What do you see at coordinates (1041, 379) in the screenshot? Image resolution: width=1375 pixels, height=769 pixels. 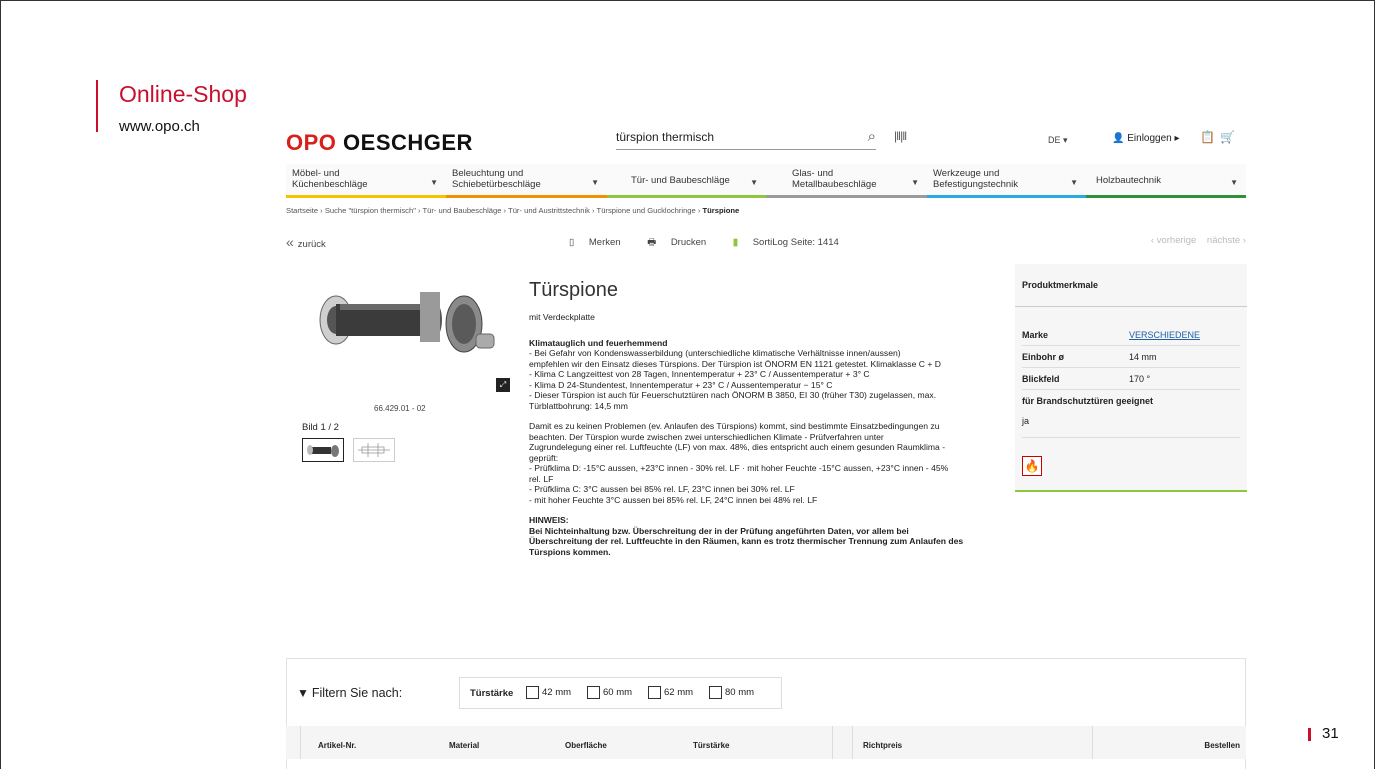 I see `feature-label: Blickfeld` at bounding box center [1041, 379].